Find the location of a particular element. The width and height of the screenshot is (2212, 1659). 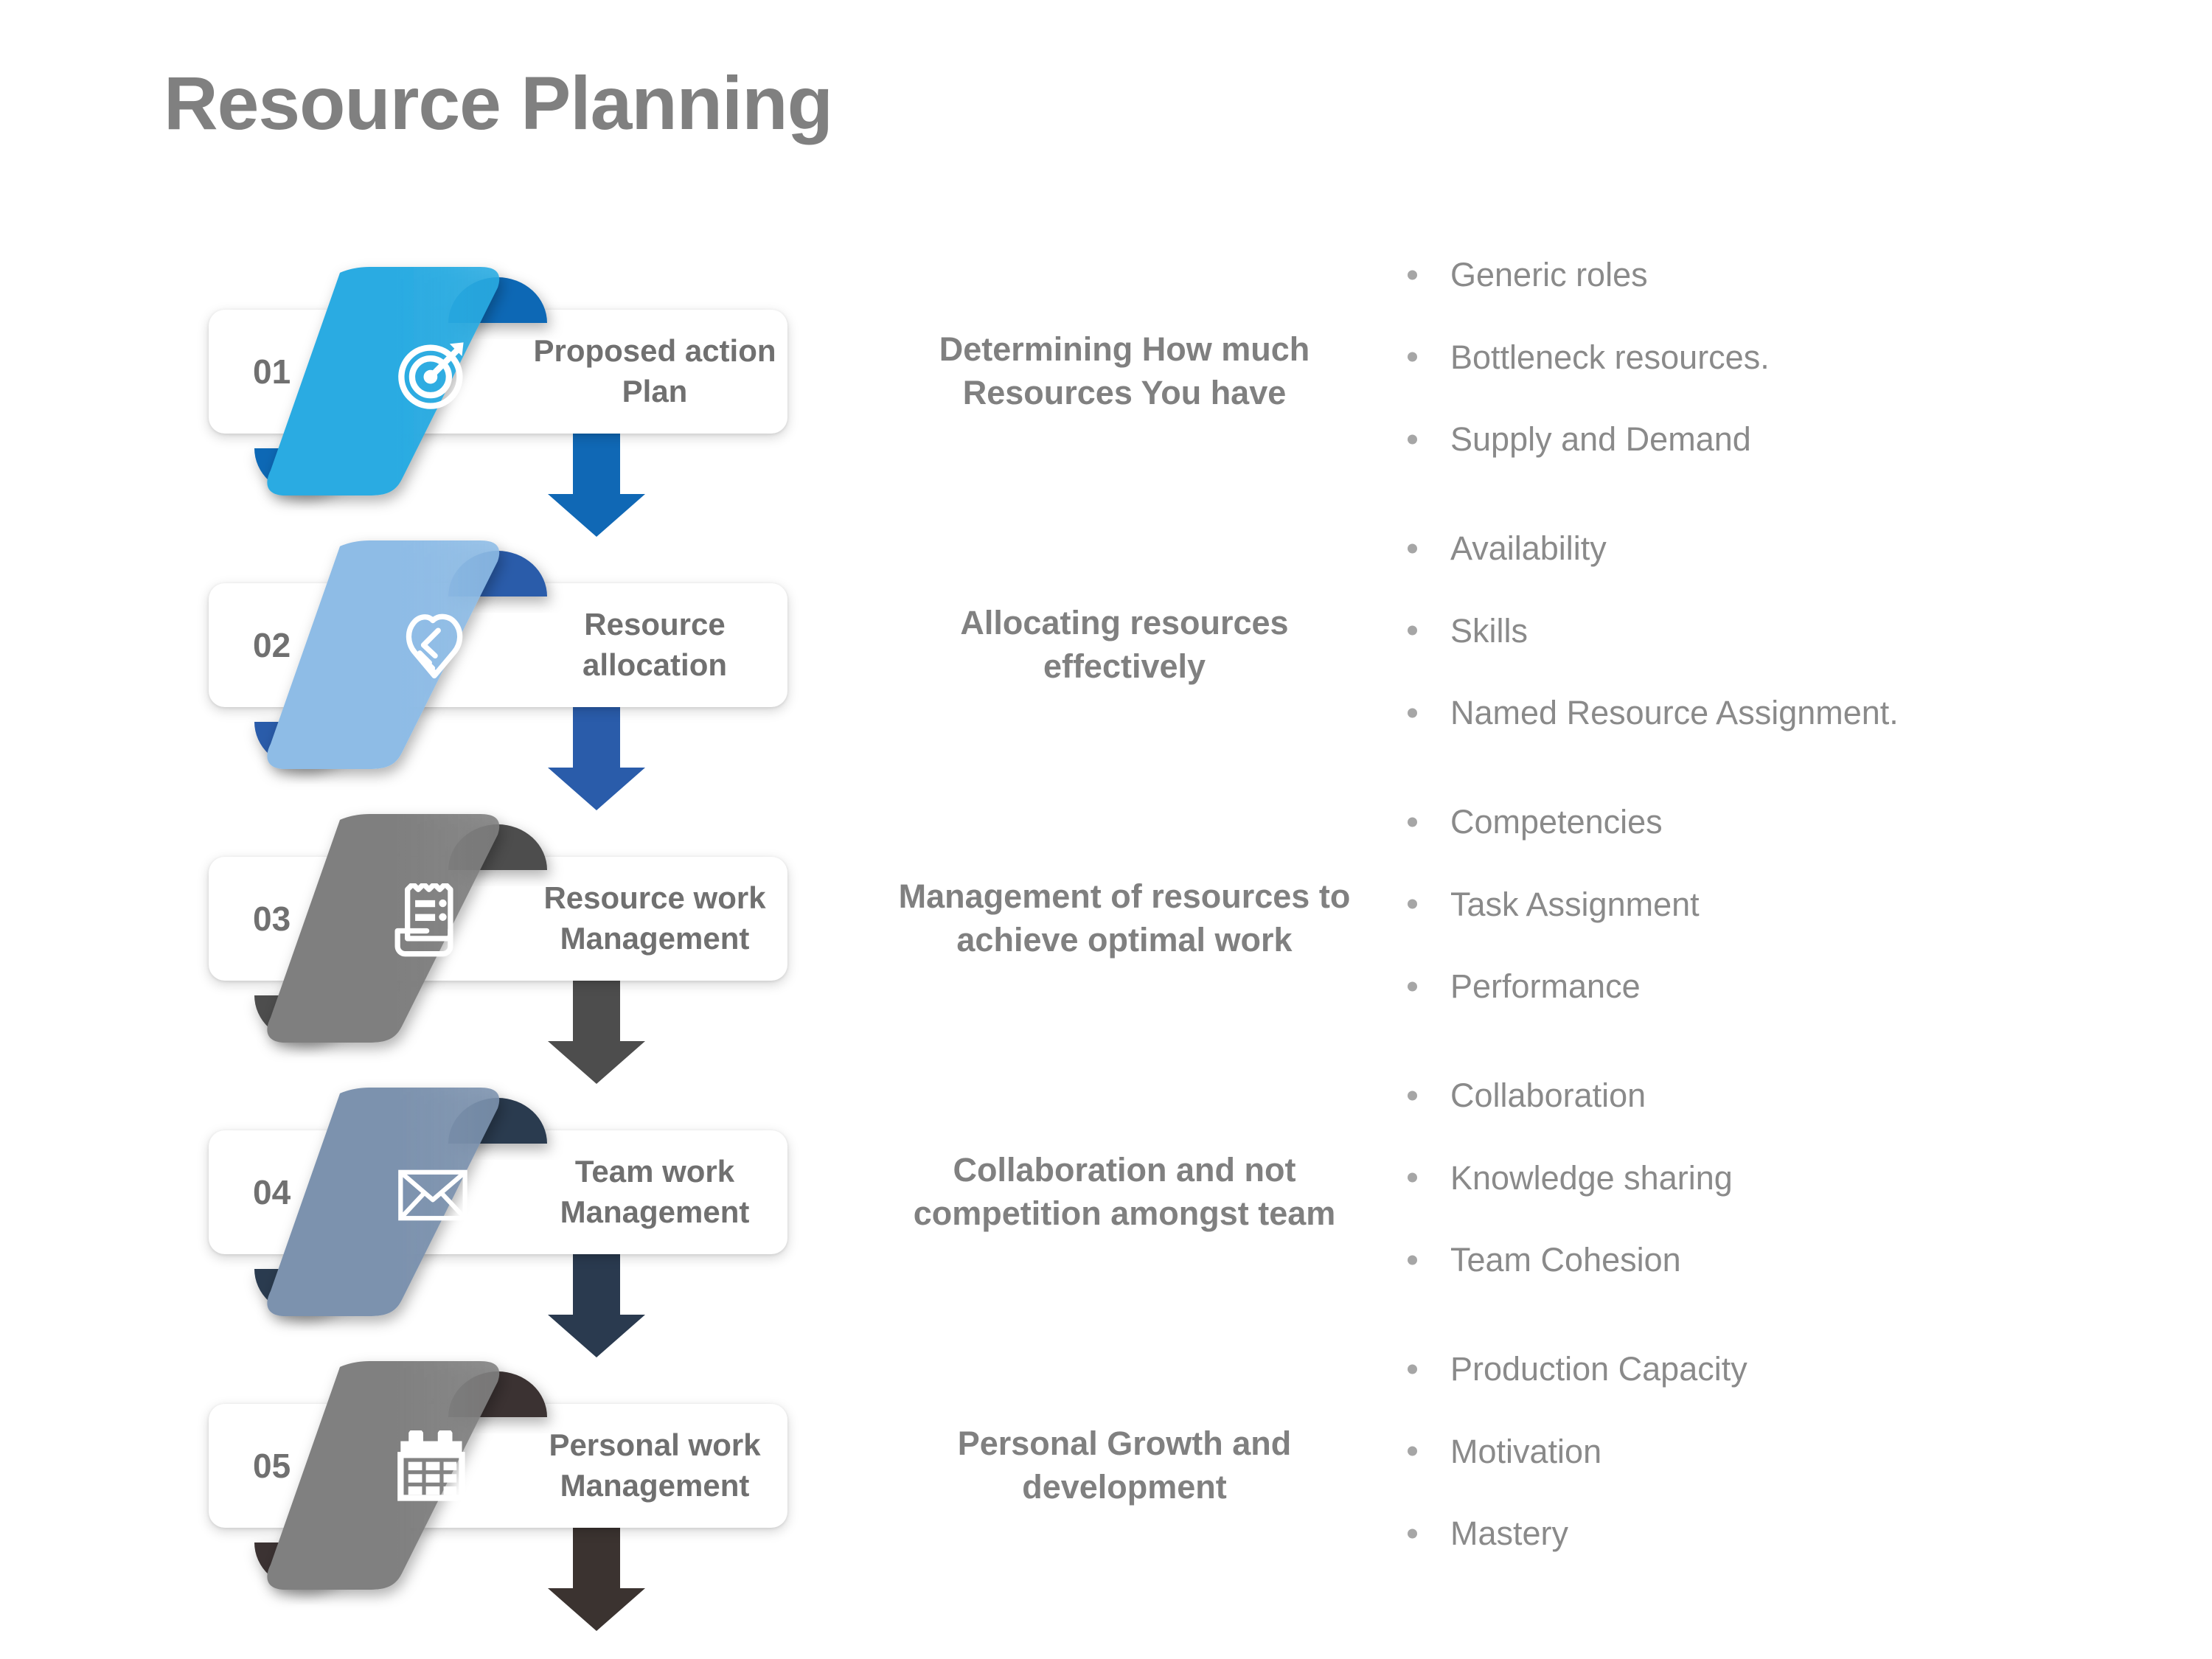

step-description: Determining How much Resources You have is located at coordinates (1124, 370).